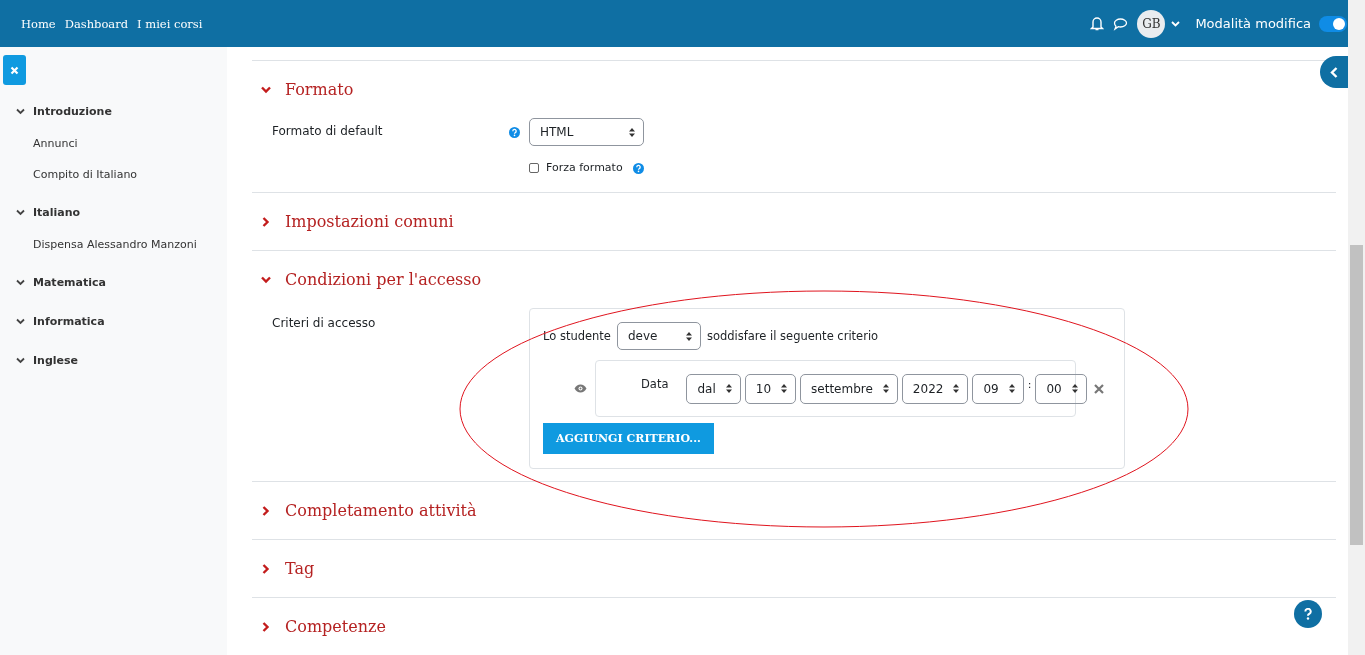  Describe the element at coordinates (96, 23) in the screenshot. I see `nav-link: Dashboard` at that location.